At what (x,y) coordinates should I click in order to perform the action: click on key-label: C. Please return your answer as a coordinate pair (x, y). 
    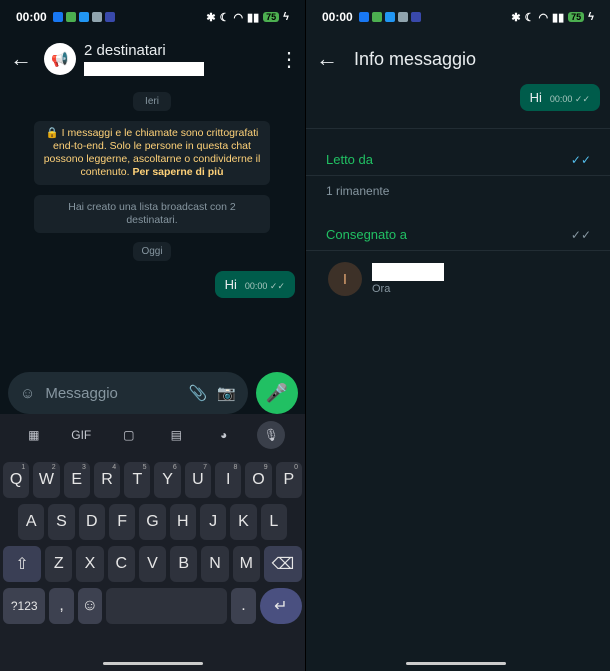
    Looking at the image, I should click on (121, 563).